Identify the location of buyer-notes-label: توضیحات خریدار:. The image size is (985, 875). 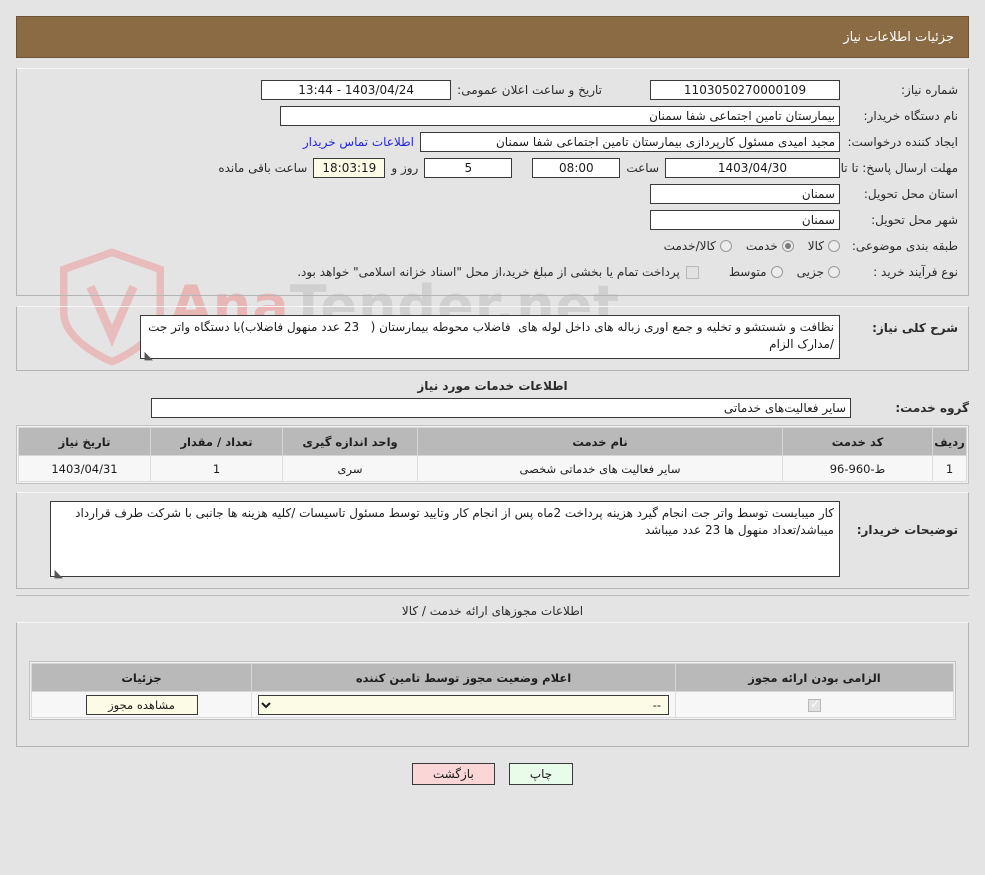
(907, 530).